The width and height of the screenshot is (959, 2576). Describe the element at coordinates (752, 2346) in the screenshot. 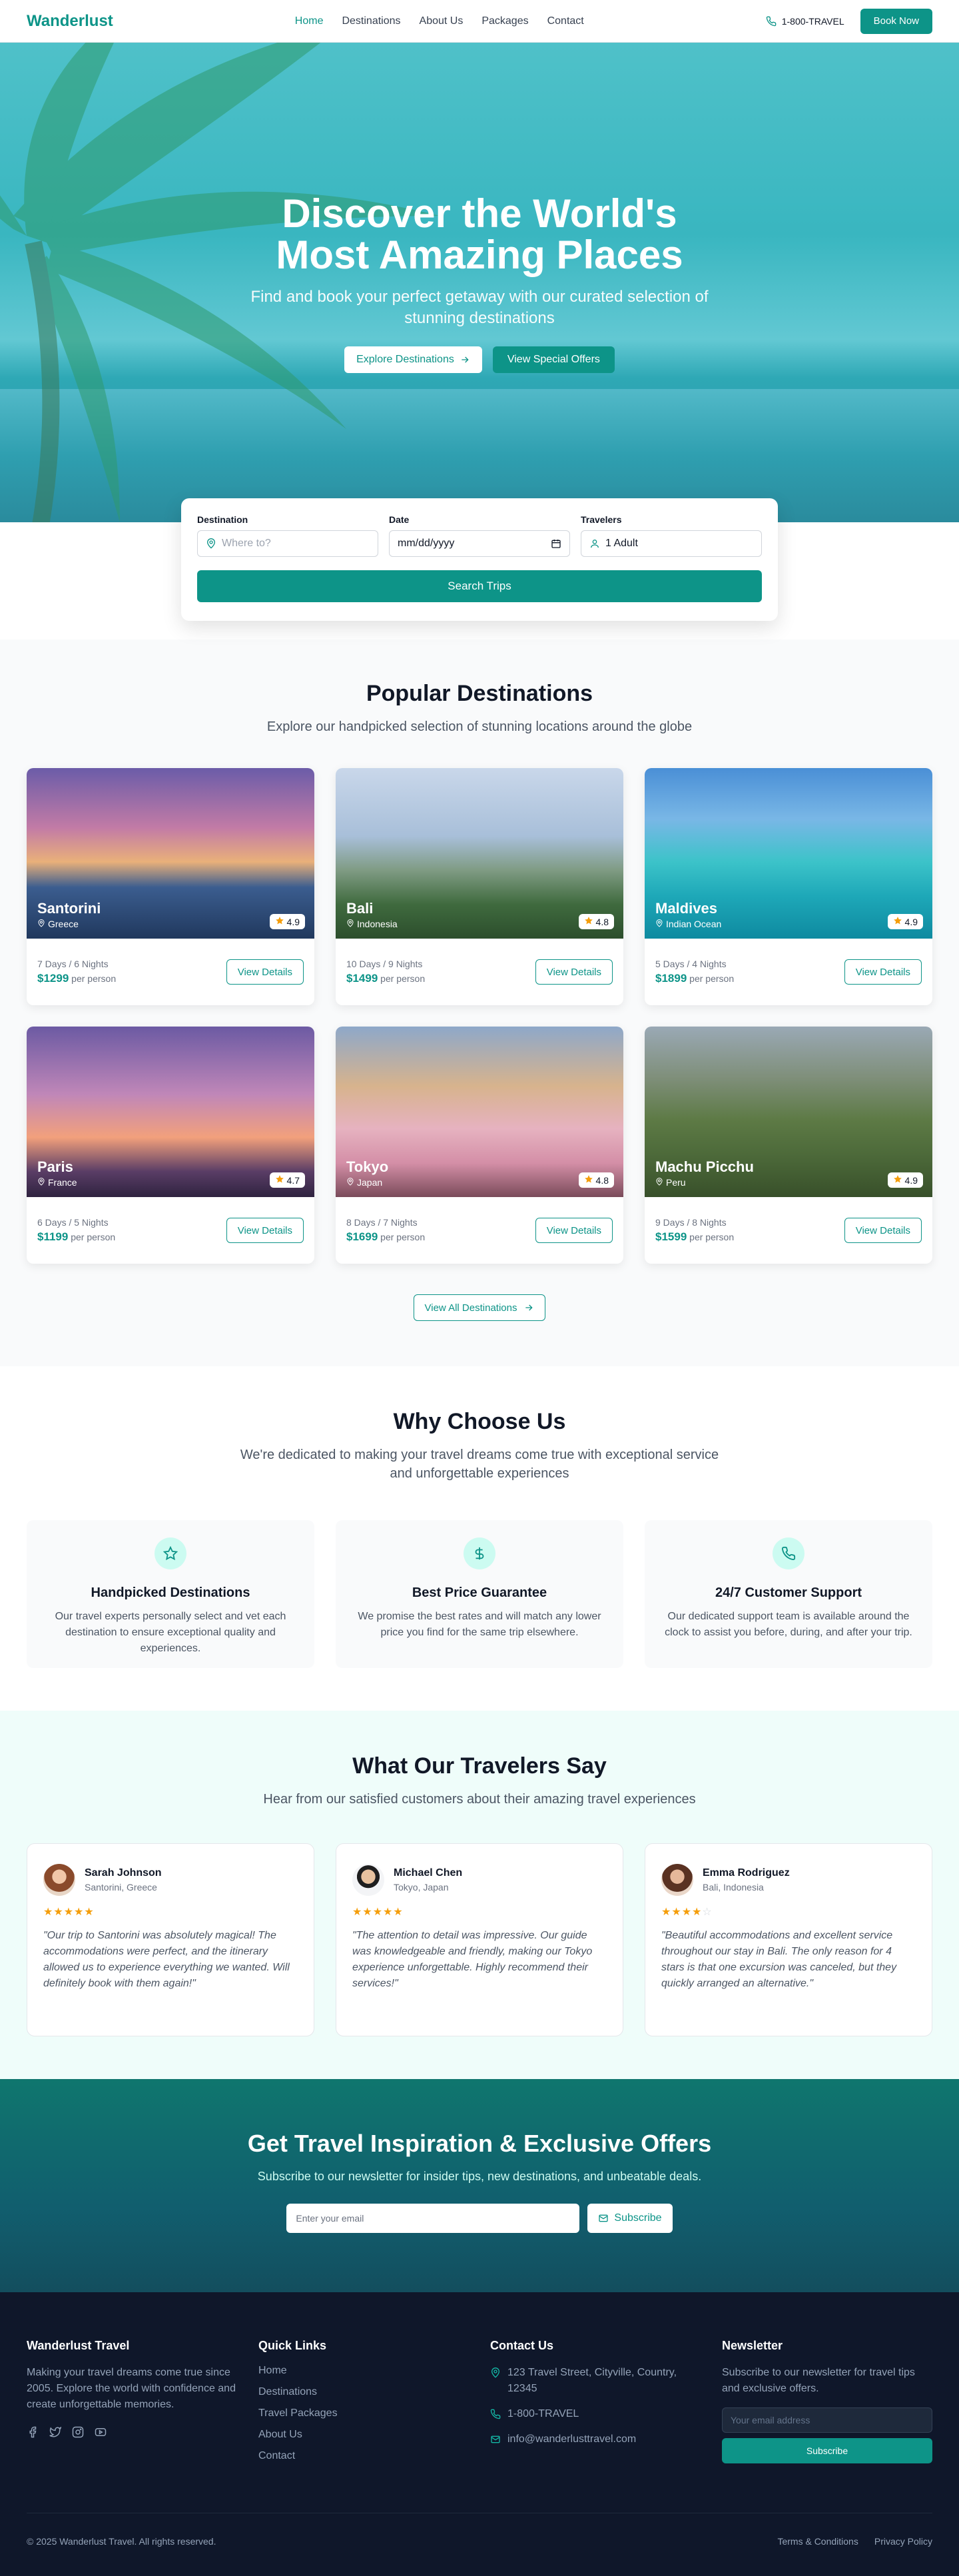

I see `footer-nl-title: Newsletter` at that location.